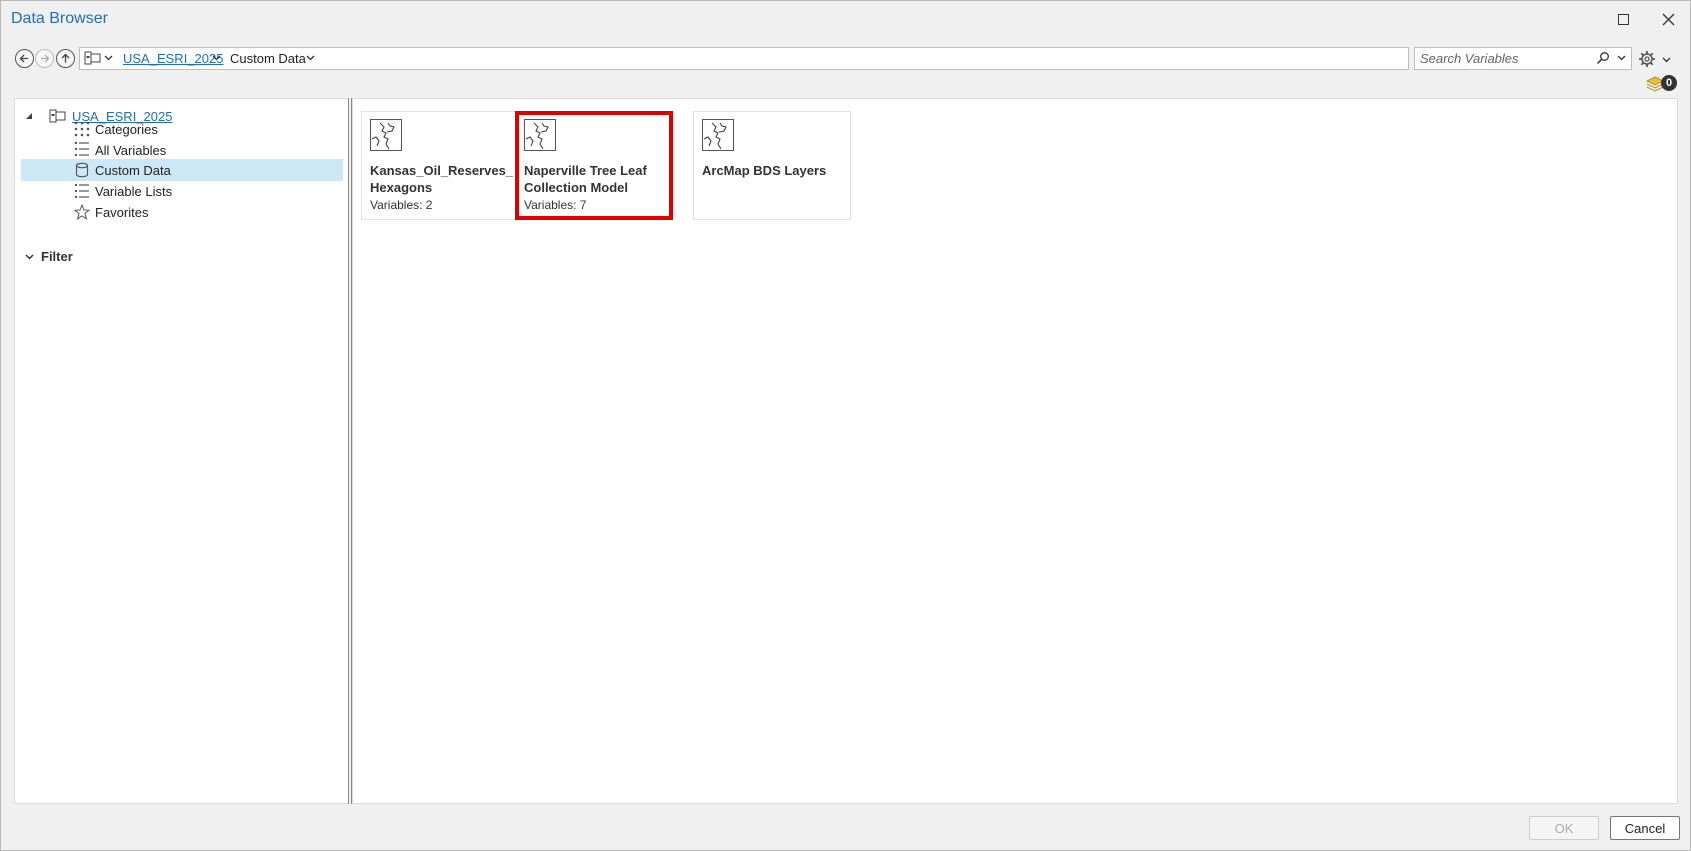  I want to click on arrow-right-icon, so click(45, 58).